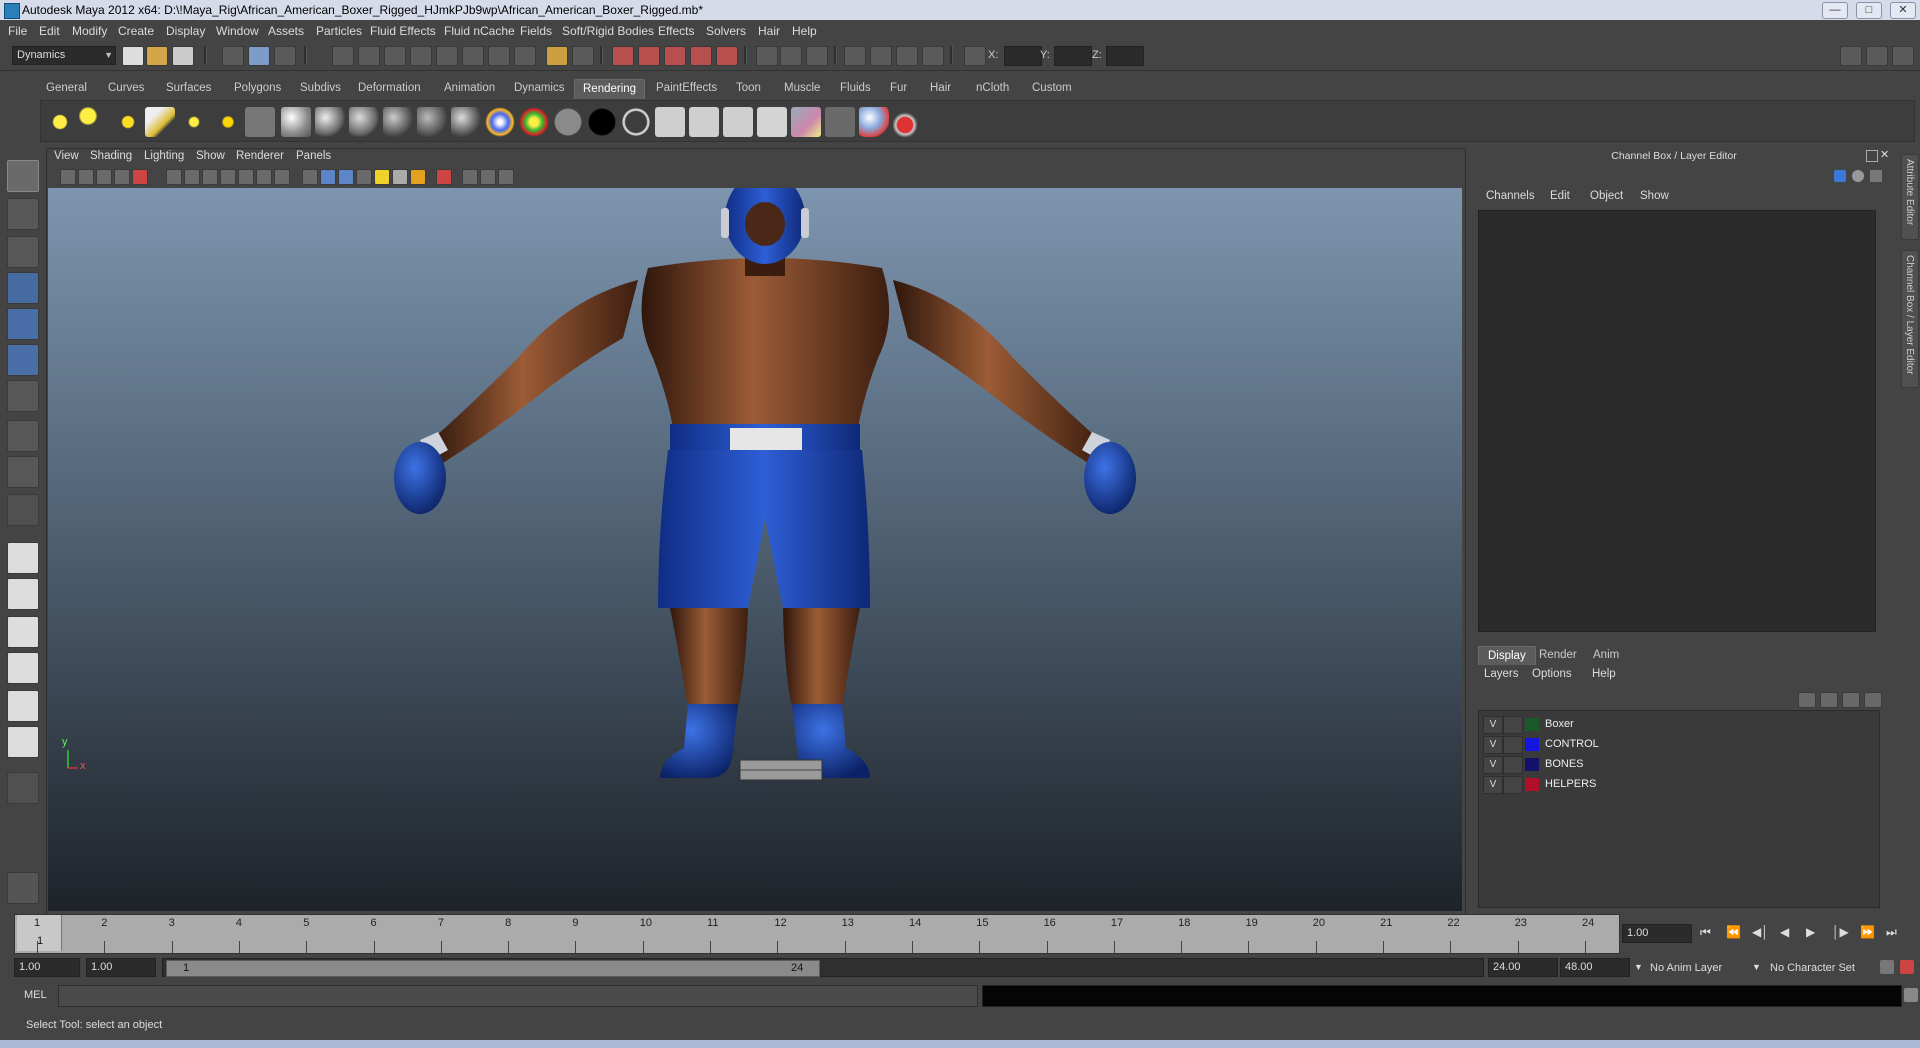 Image resolution: width=1920 pixels, height=1048 pixels. What do you see at coordinates (1513, 745) in the screenshot?
I see `display-type-toggle` at bounding box center [1513, 745].